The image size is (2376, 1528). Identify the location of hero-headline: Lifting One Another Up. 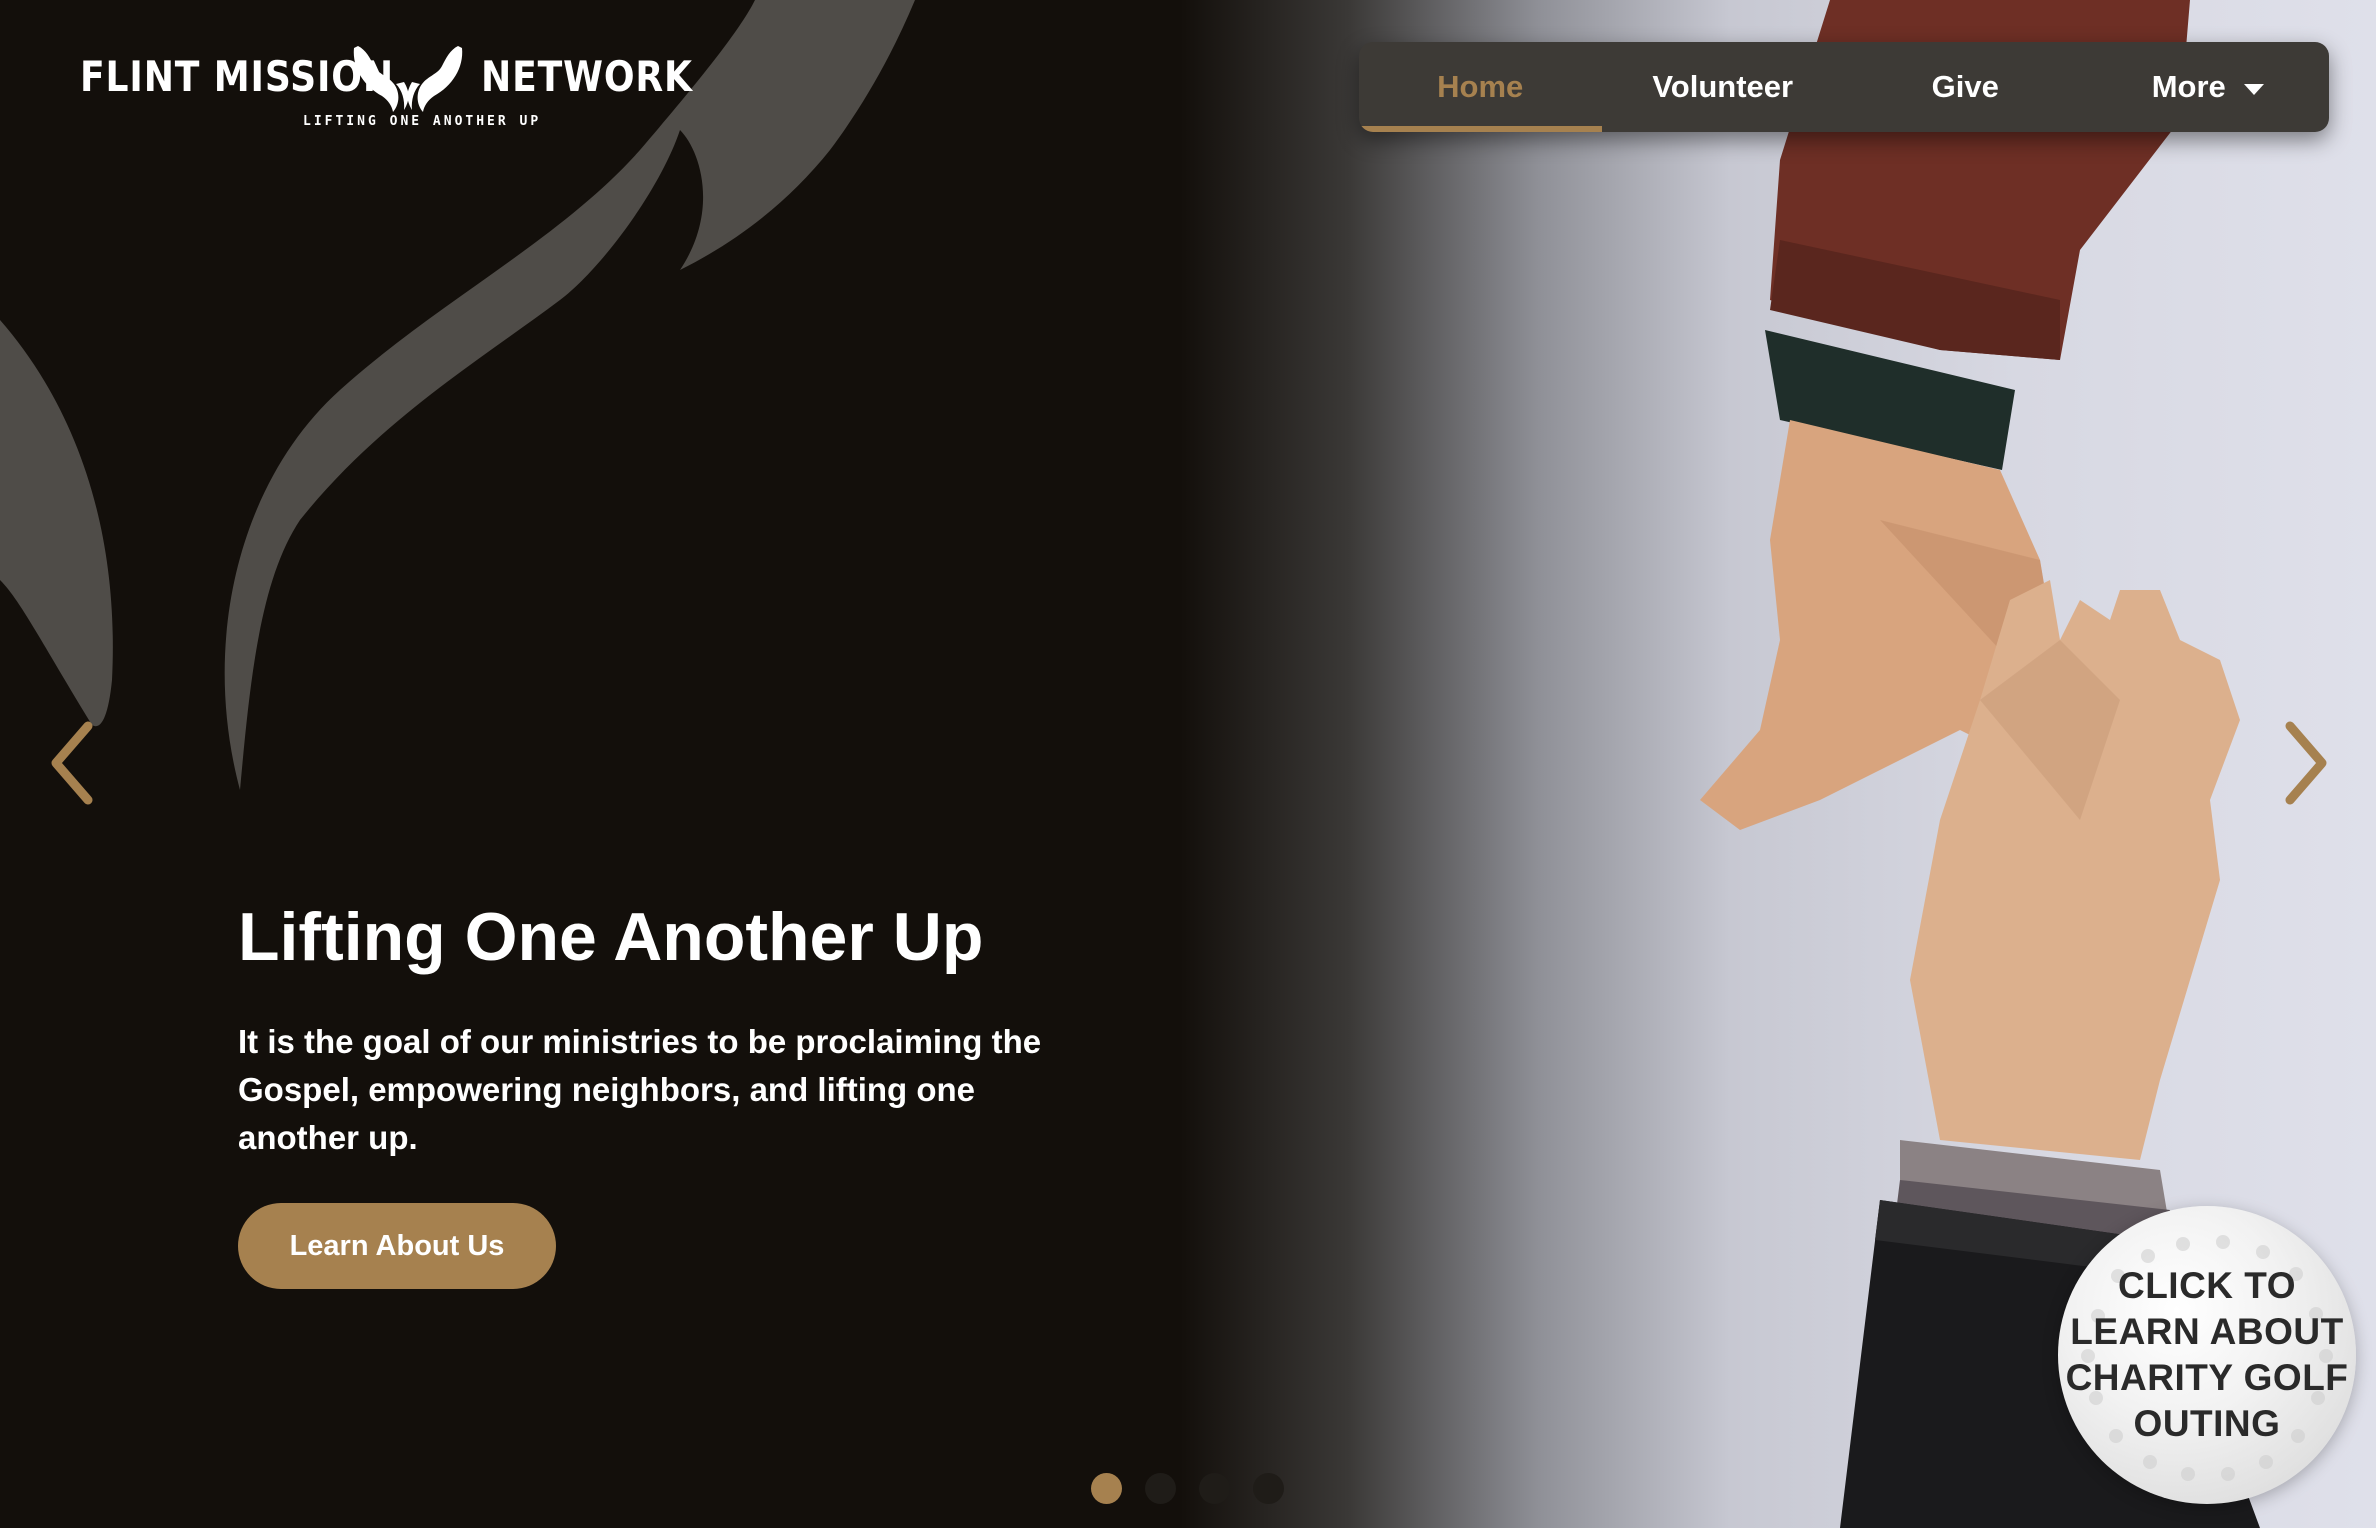
(611, 937).